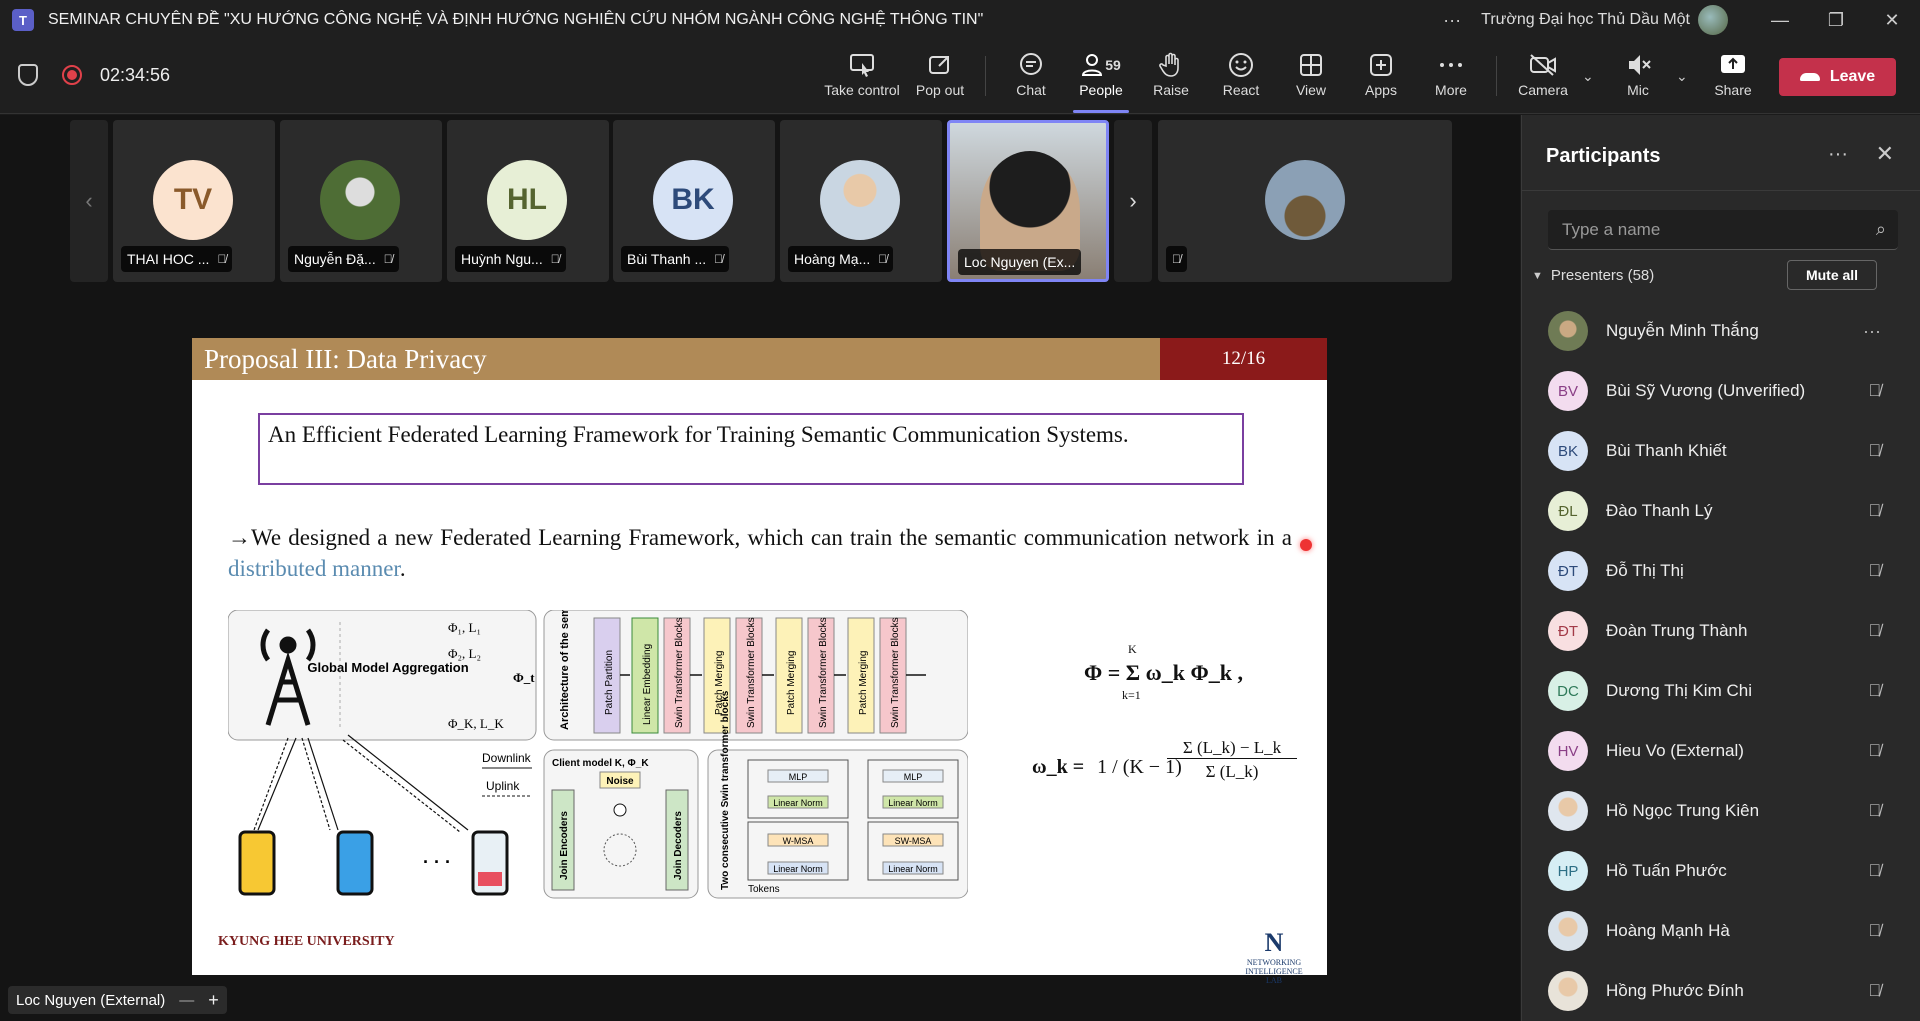 This screenshot has width=1920, height=1021. What do you see at coordinates (89, 201) in the screenshot?
I see `strip-prev-button: ‹` at bounding box center [89, 201].